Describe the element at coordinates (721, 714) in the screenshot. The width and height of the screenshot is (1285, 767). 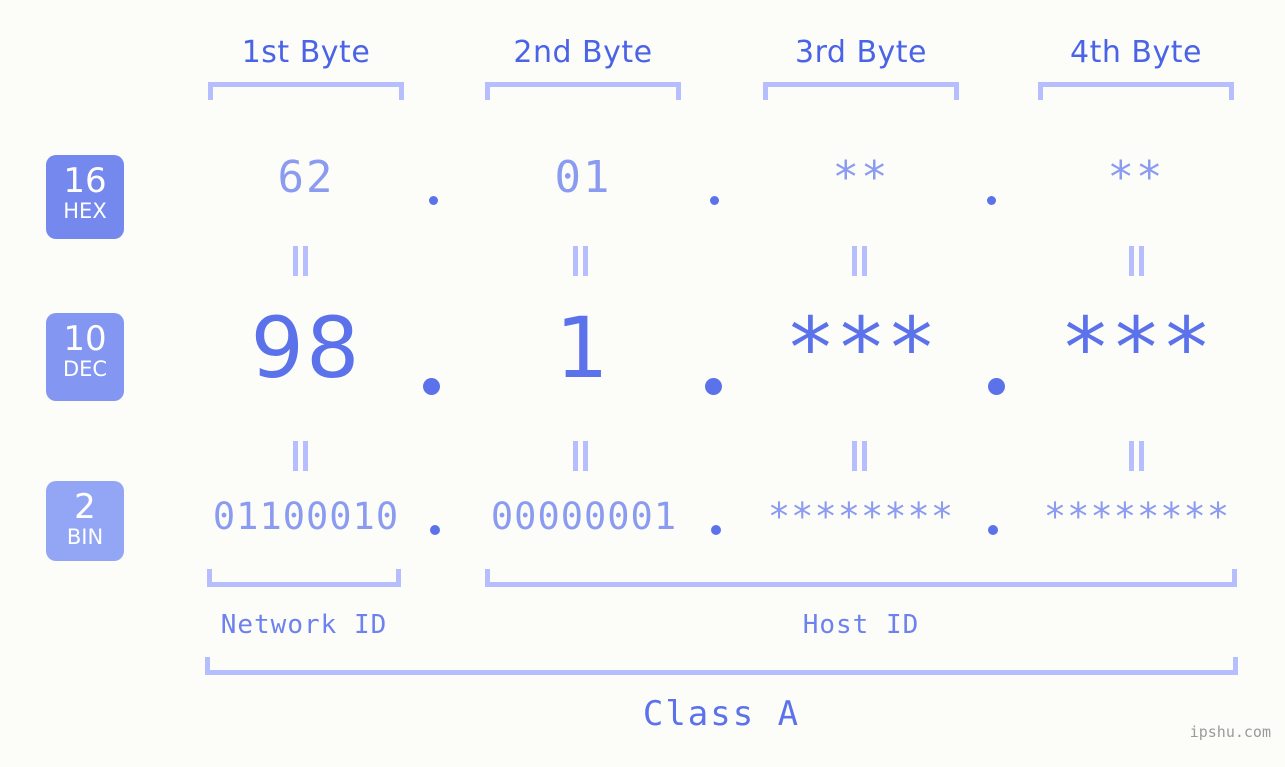
I see `class-label: Class A` at that location.